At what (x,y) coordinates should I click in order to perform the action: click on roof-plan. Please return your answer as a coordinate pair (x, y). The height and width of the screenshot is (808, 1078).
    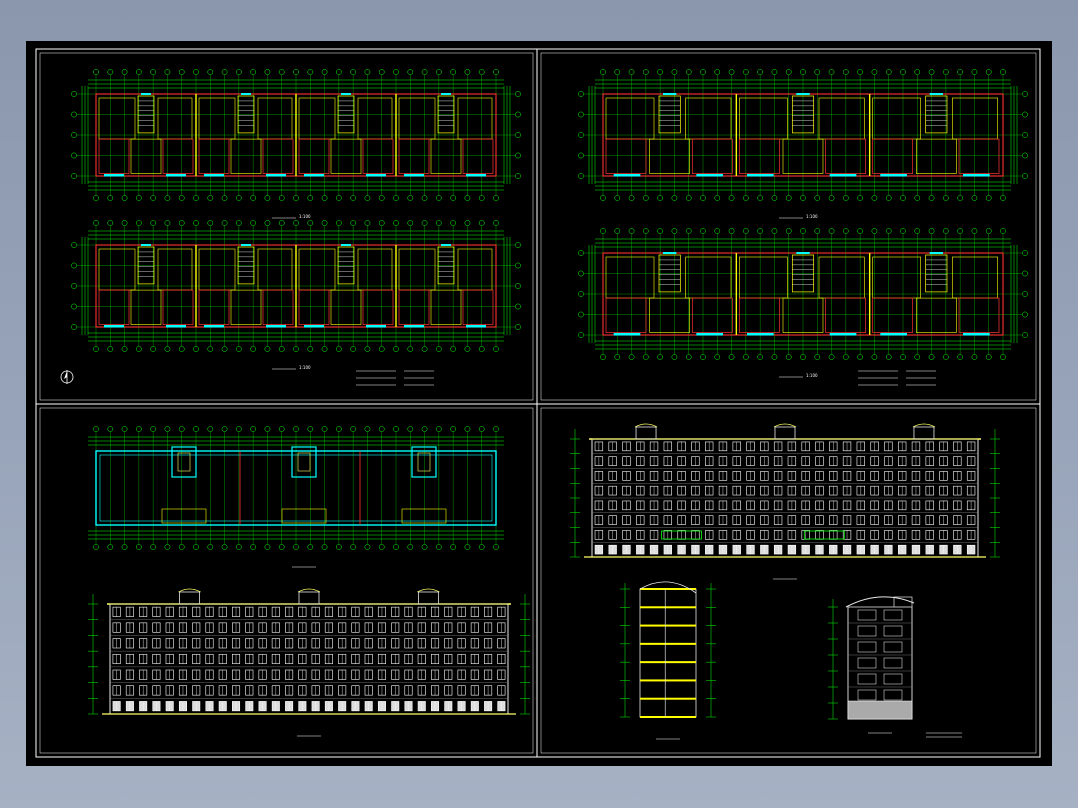
    Looking at the image, I should click on (296, 497).